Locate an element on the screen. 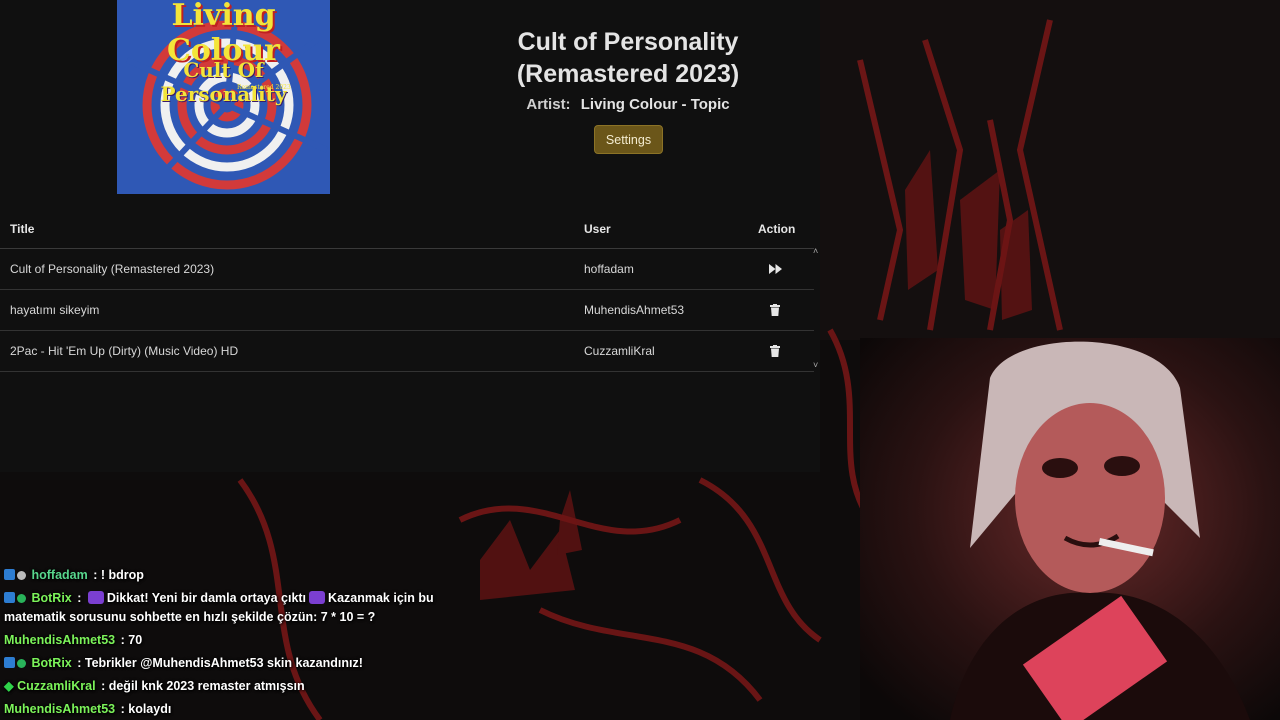  settings-button: Settings is located at coordinates (628, 139).